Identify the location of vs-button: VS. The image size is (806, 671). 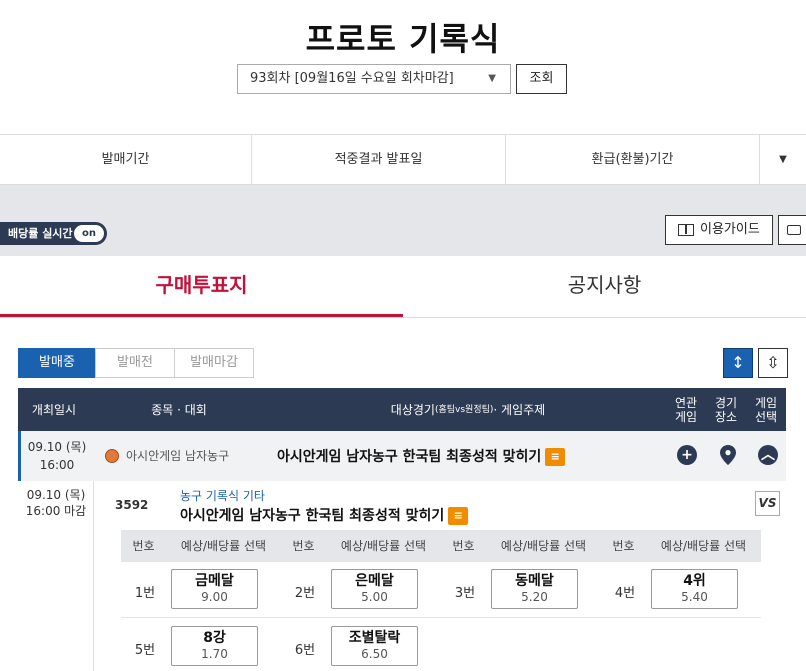
(767, 503).